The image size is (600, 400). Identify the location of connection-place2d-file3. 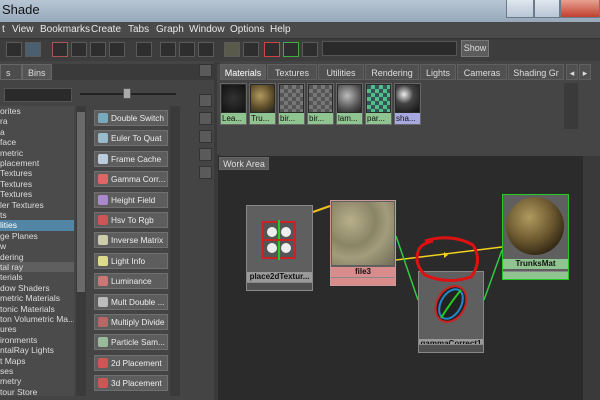
(321, 209).